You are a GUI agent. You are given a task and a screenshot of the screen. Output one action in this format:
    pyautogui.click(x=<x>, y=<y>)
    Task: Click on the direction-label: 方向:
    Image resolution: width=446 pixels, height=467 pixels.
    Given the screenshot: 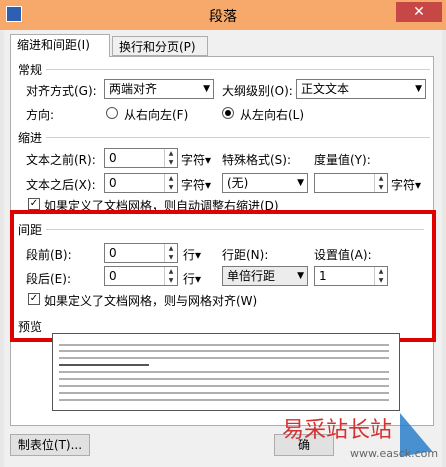 What is the action you would take?
    pyautogui.click(x=40, y=115)
    